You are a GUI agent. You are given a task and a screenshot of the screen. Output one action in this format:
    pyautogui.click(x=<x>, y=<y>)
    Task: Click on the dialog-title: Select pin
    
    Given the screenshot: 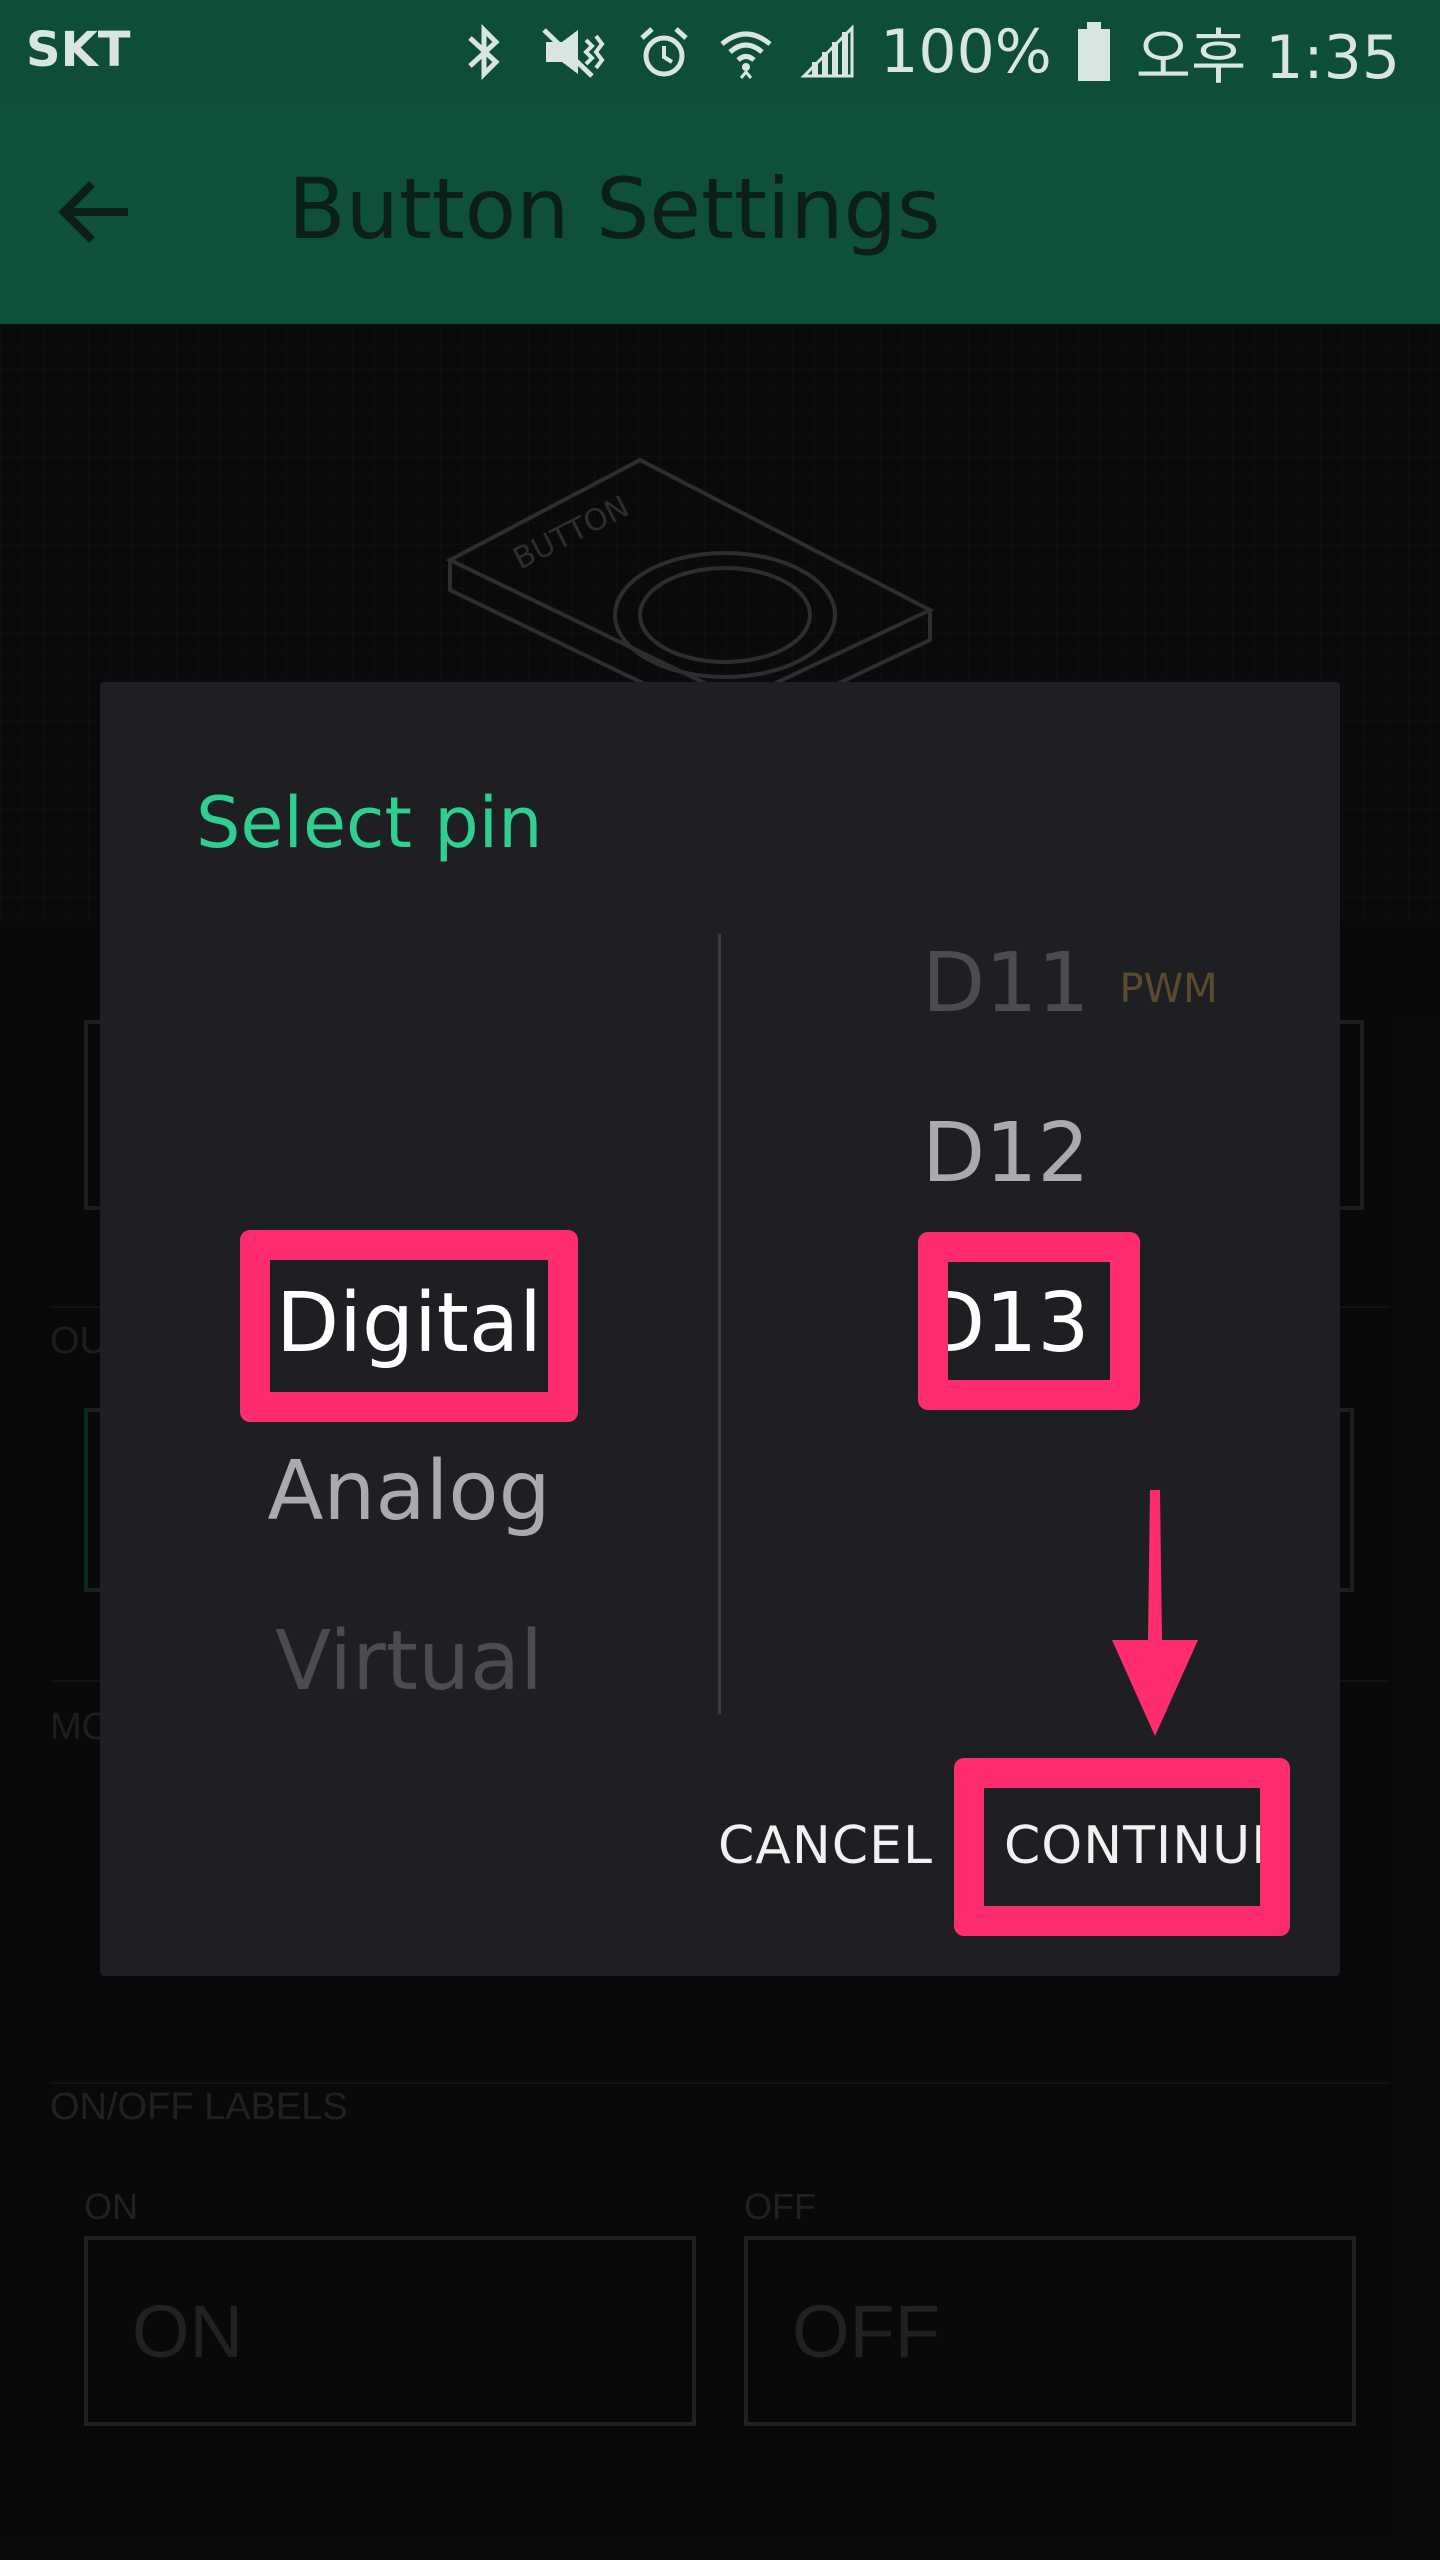 What is the action you would take?
    pyautogui.click(x=369, y=823)
    